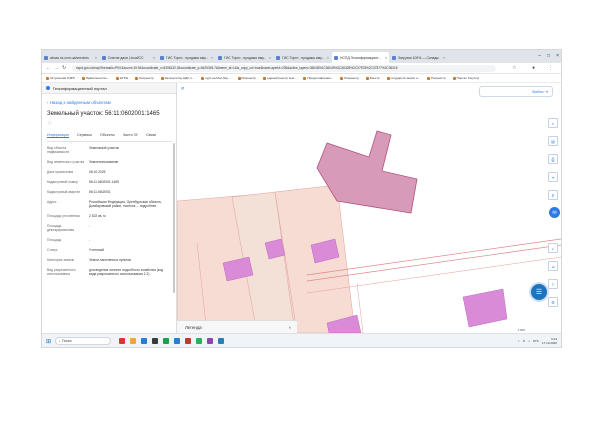  What do you see at coordinates (166, 341) in the screenshot?
I see `chrome-icon` at bounding box center [166, 341].